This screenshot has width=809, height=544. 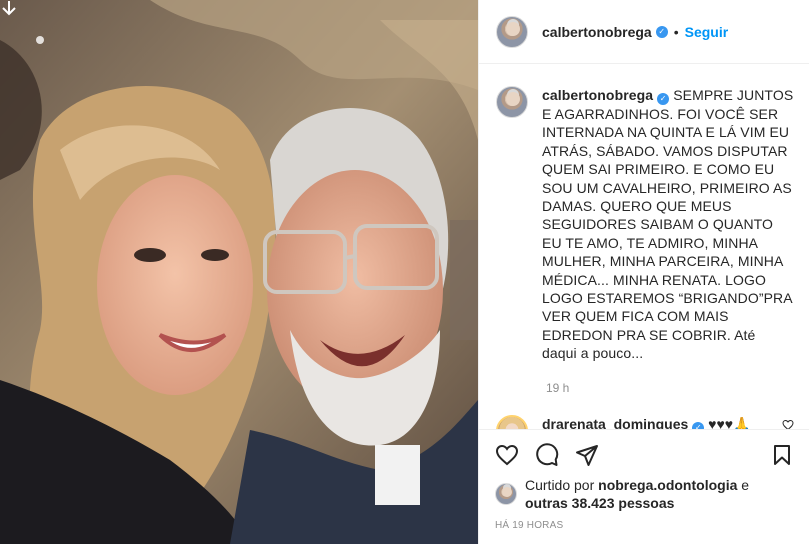 I want to click on heart-icon, so click(x=507, y=455).